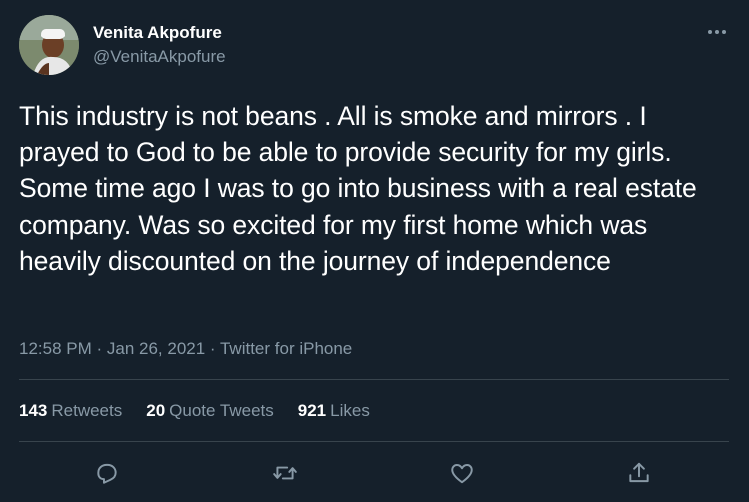 The image size is (749, 502). Describe the element at coordinates (159, 33) in the screenshot. I see `author-display-name: Venita Akpofure` at that location.